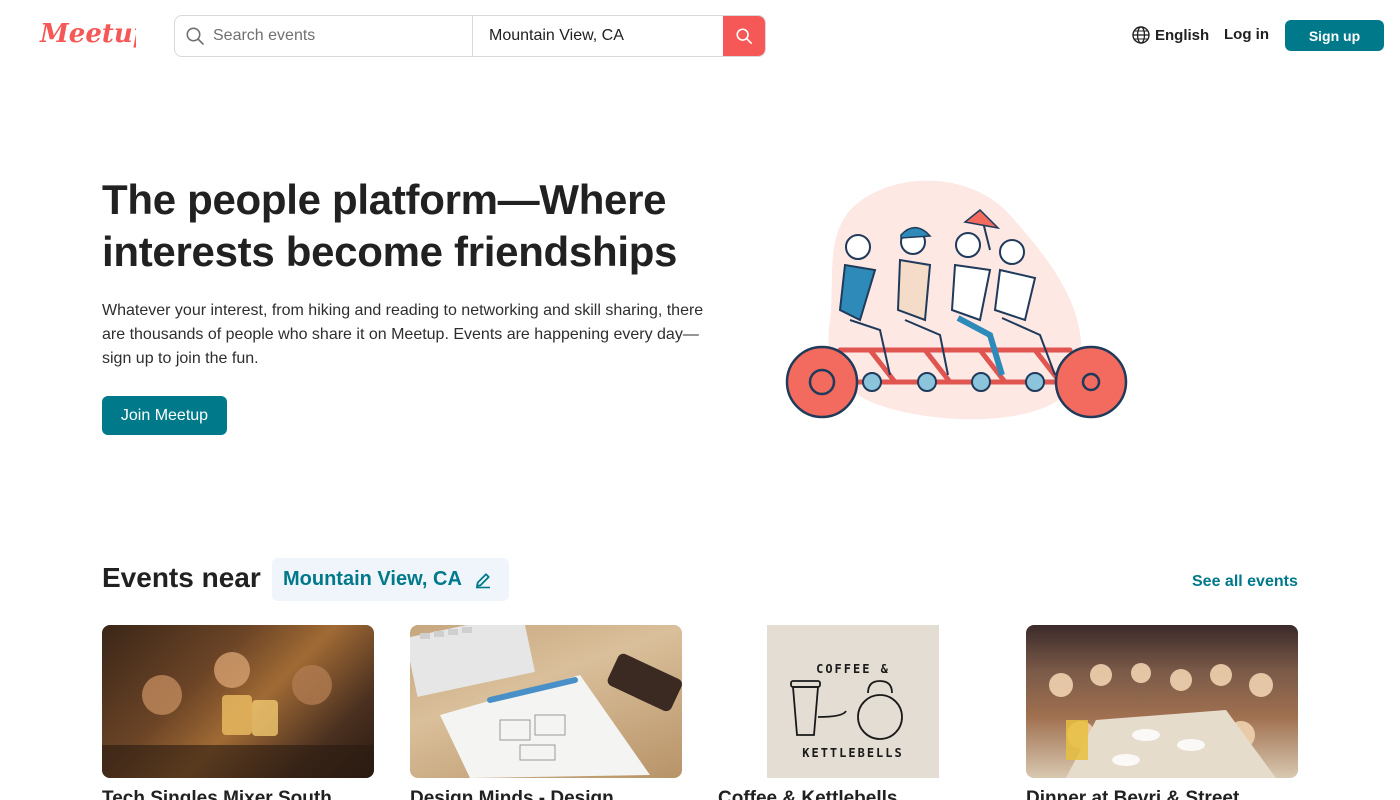 The height and width of the screenshot is (800, 1400). Describe the element at coordinates (87, 34) in the screenshot. I see `logo-text: Meetup` at that location.